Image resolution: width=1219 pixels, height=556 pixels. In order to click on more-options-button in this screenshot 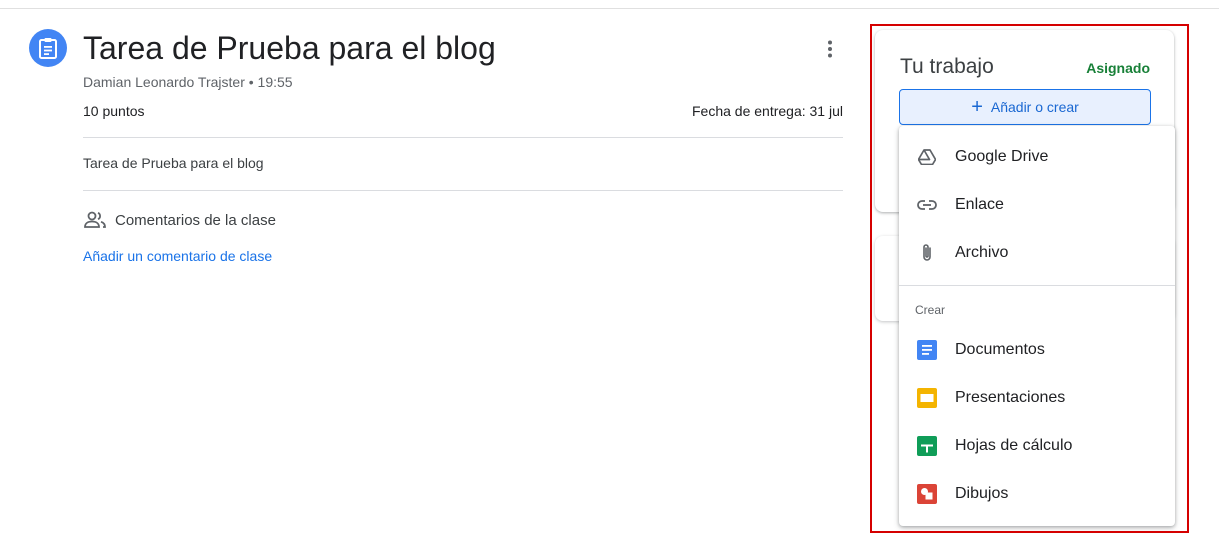, I will do `click(830, 49)`.